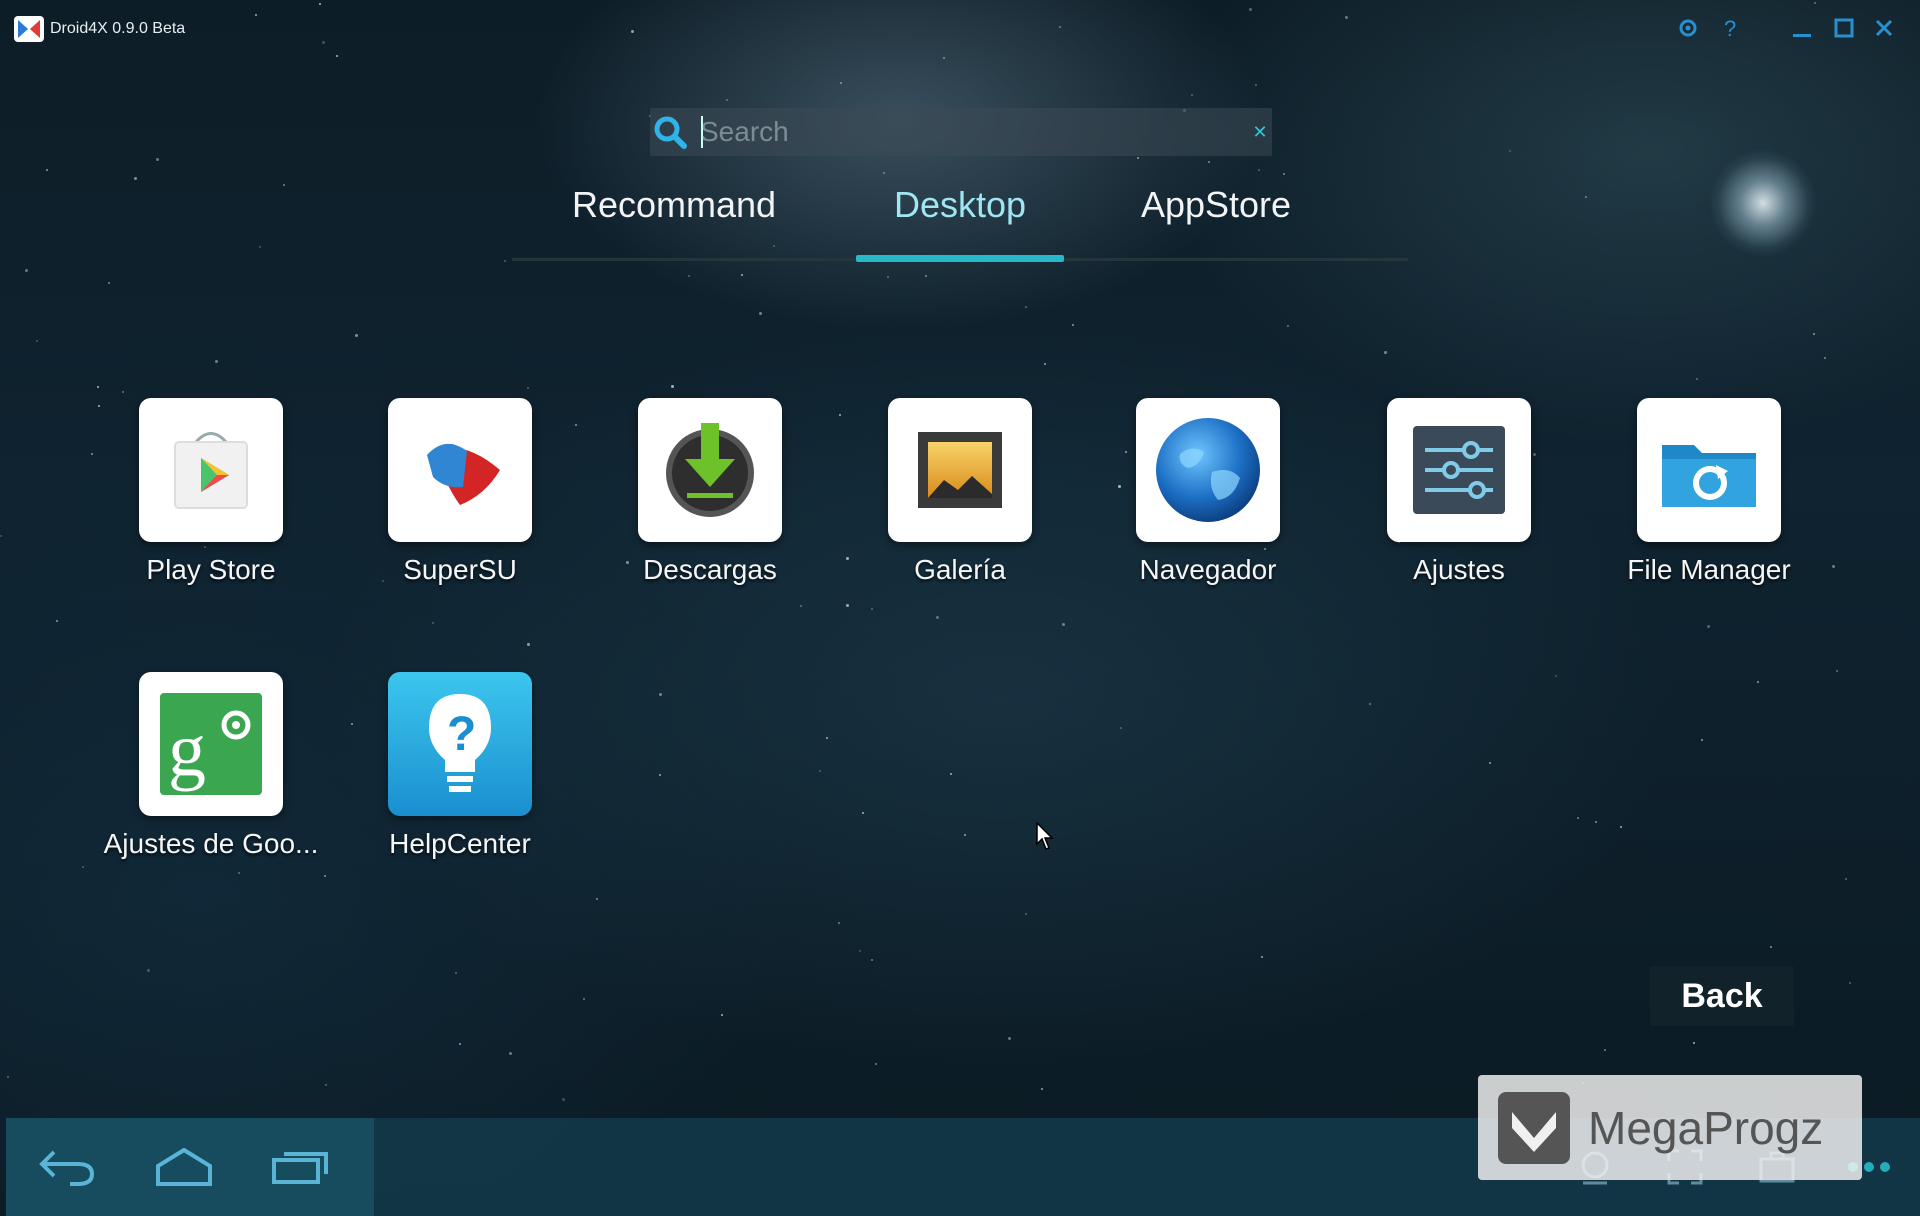 This screenshot has height=1216, width=1920. I want to click on gallery-icon, so click(960, 470).